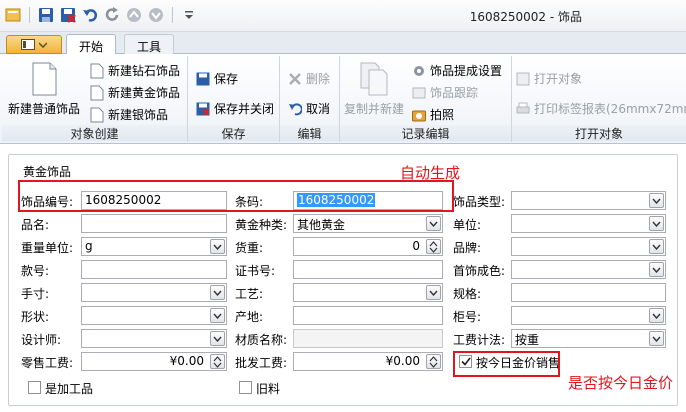 Image resolution: width=686 pixels, height=412 pixels. Describe the element at coordinates (235, 108) in the screenshot. I see `save-close-button: 保存并关闭` at that location.